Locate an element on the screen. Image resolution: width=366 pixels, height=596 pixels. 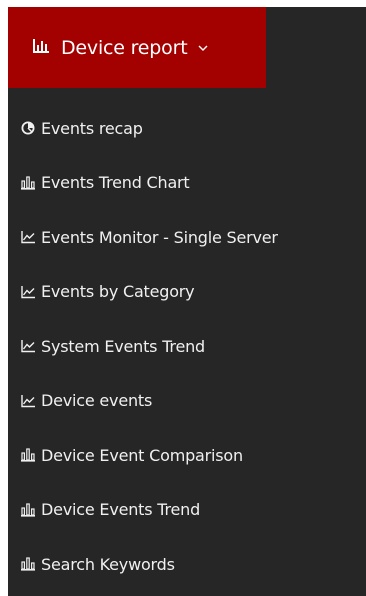
menu-item-events-by-category: Events by Category is located at coordinates (187, 292).